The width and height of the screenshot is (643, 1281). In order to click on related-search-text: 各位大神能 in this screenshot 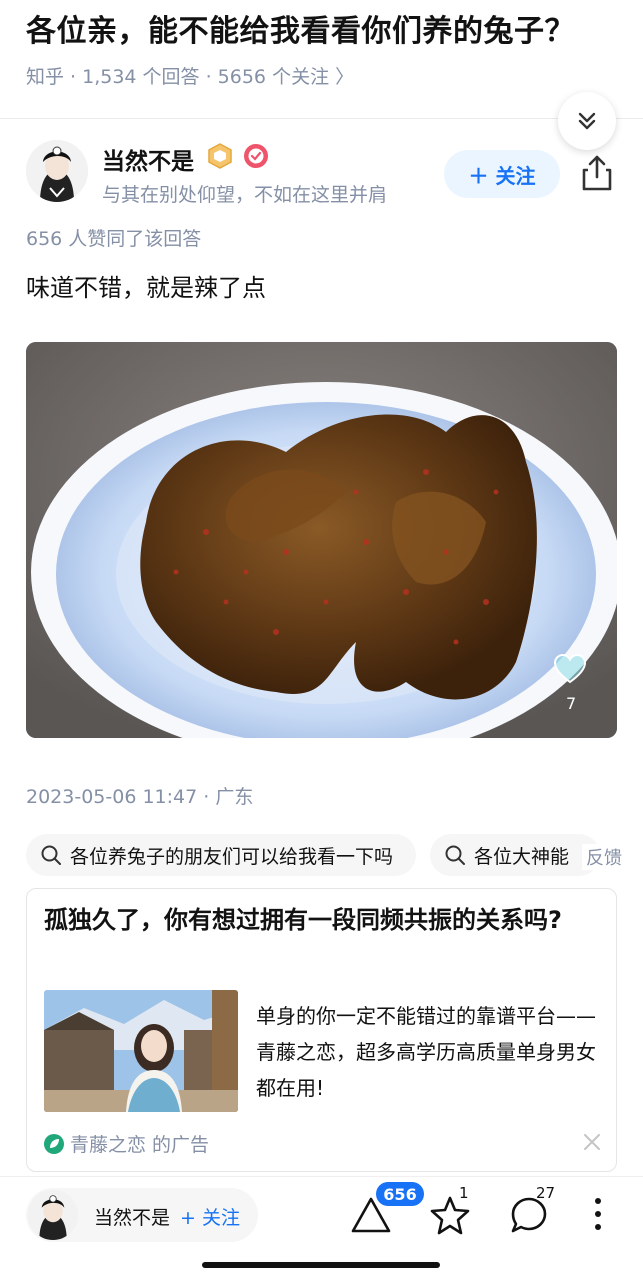, I will do `click(522, 856)`.